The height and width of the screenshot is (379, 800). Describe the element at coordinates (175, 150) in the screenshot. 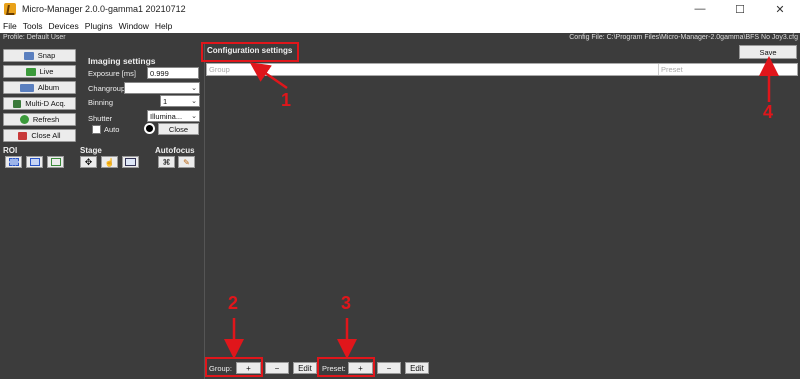

I see `autofocus-title: Autofocus` at that location.